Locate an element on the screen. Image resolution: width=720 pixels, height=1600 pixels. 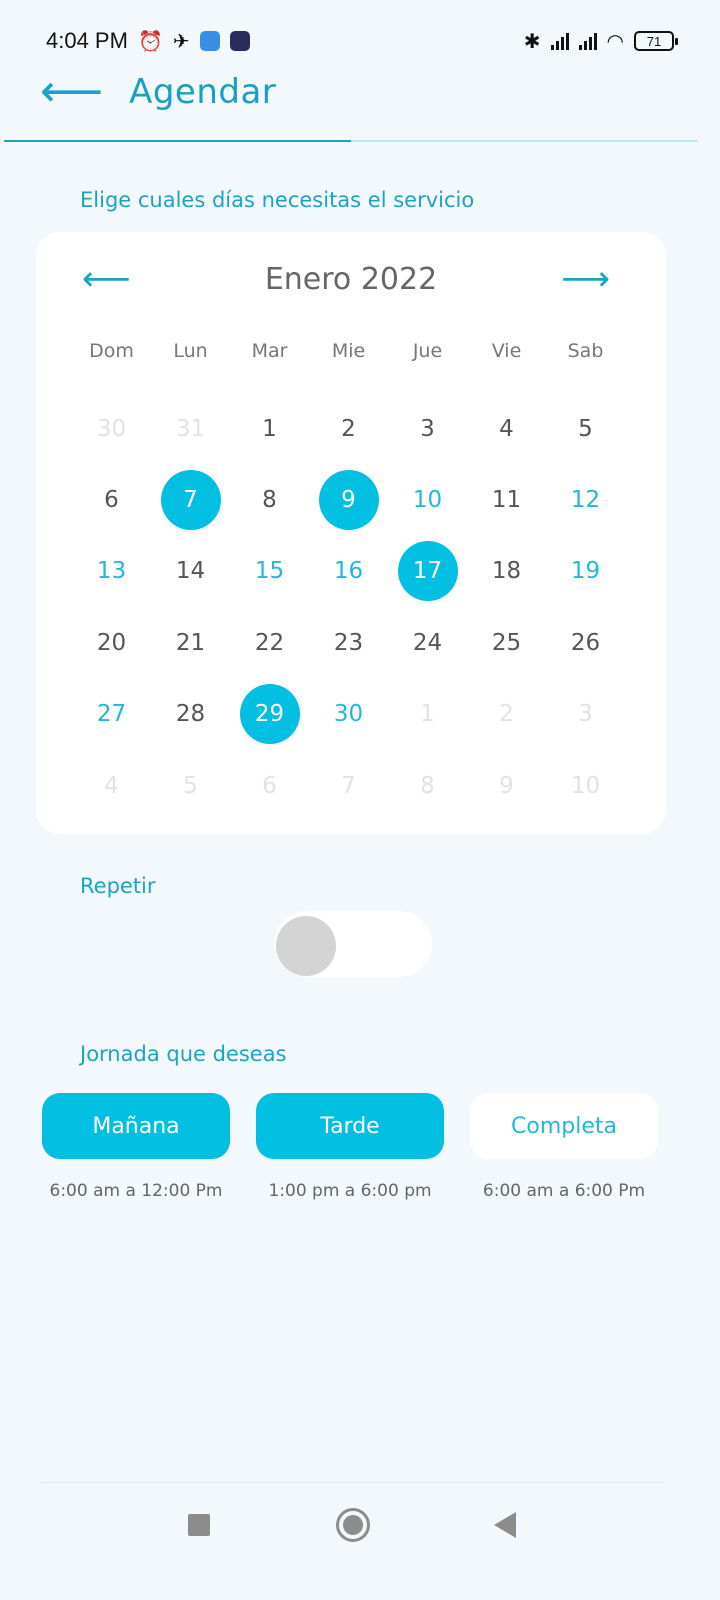
calendar-day: 14 is located at coordinates (190, 571).